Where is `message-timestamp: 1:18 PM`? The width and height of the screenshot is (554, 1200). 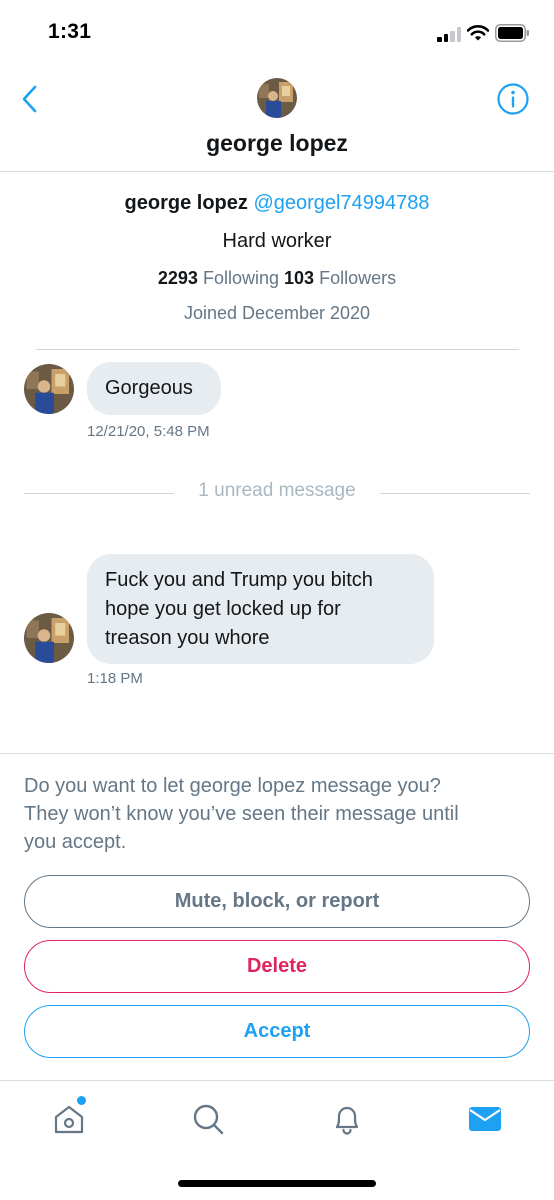
message-timestamp: 1:18 PM is located at coordinates (115, 678).